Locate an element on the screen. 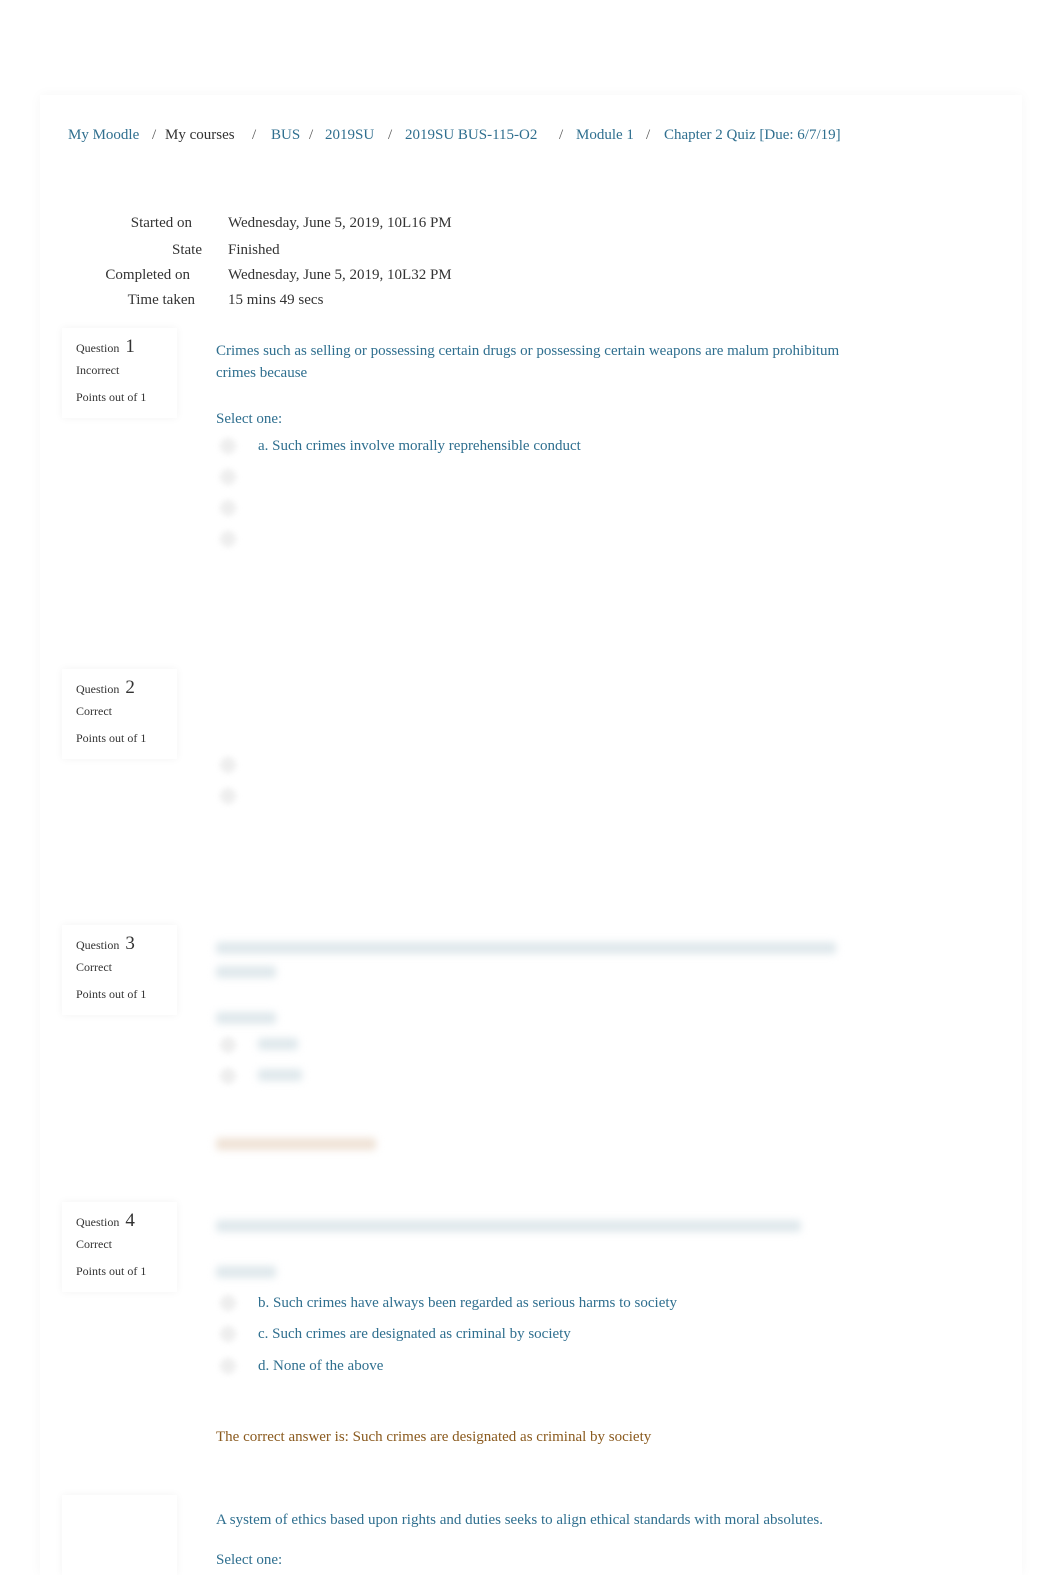 The height and width of the screenshot is (1575, 1062). breadcrumb-my-courses: My courses is located at coordinates (200, 135).